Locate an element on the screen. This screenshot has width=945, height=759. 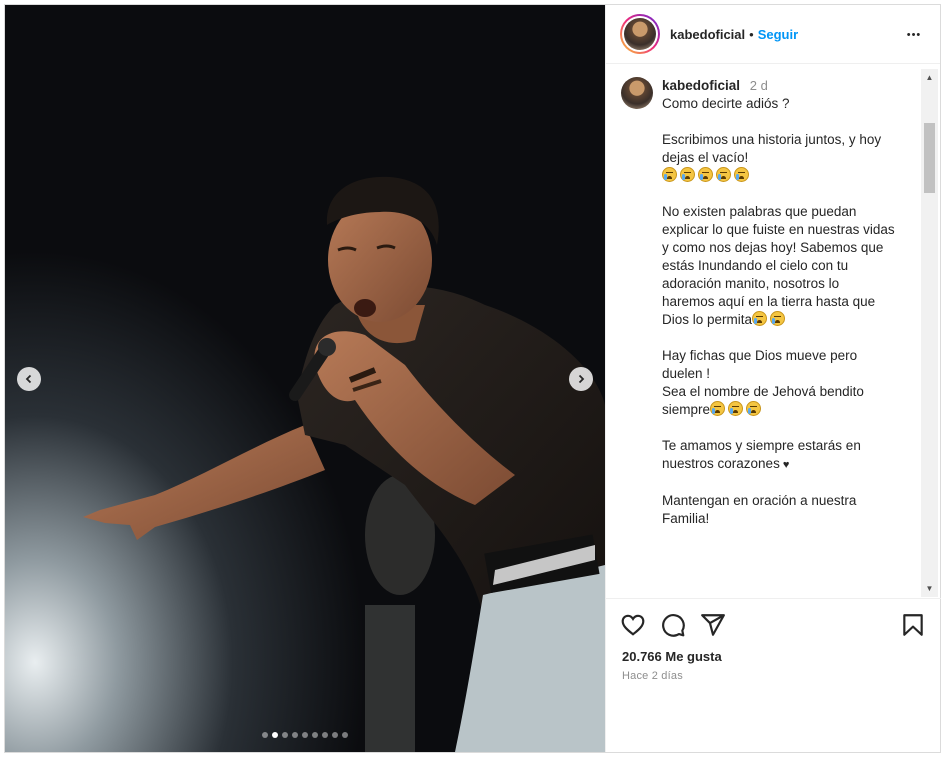
caption-line: Sea el nombre de Jehová bendito is located at coordinates (791, 392).